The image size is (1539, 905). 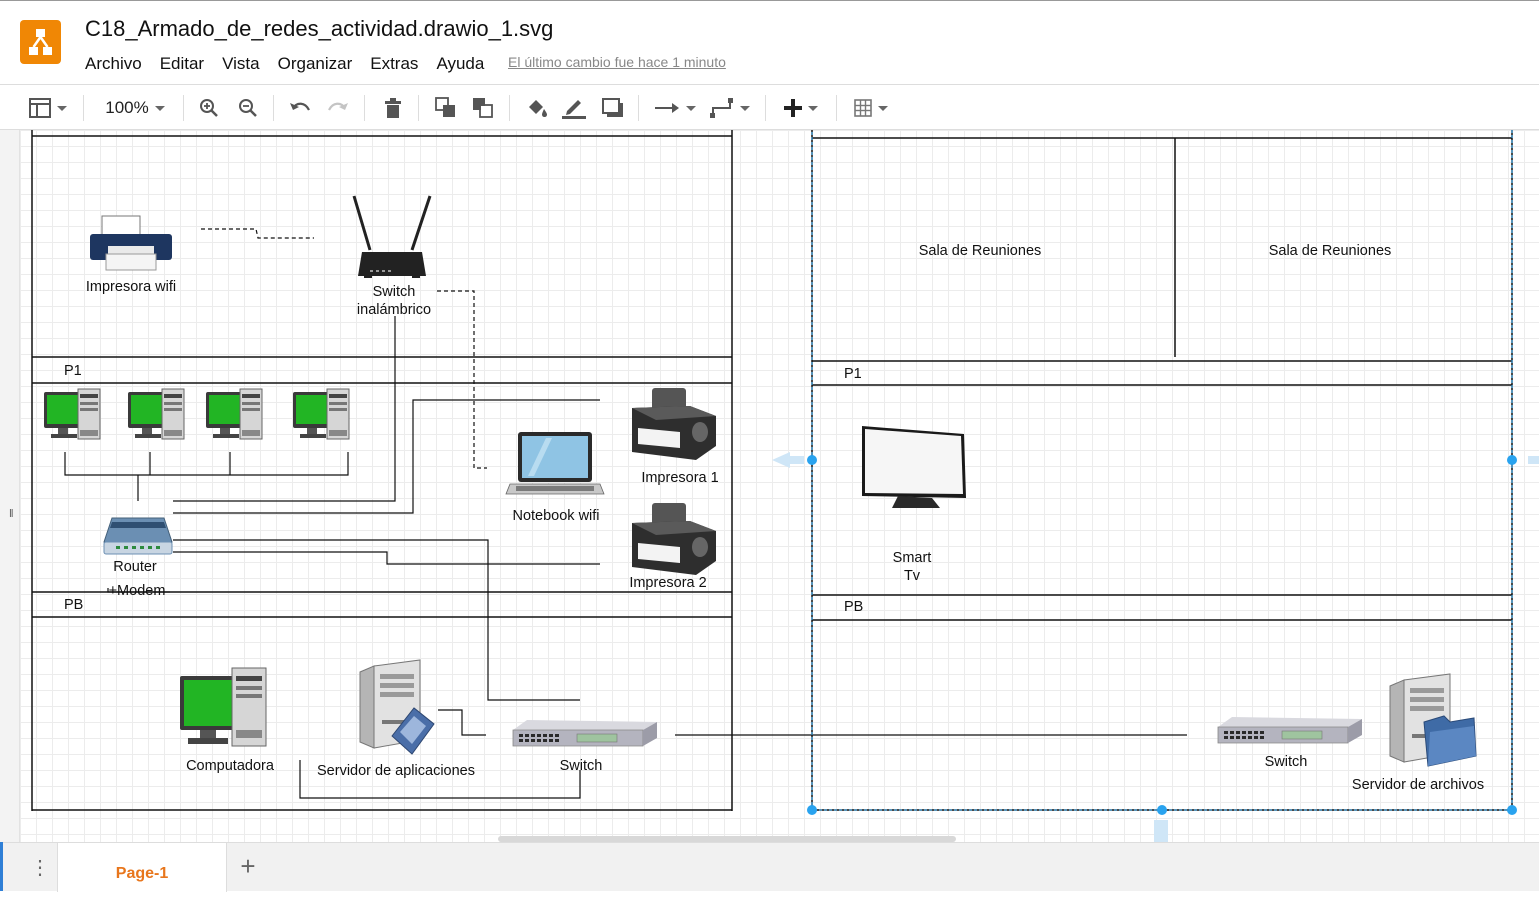 What do you see at coordinates (142, 867) in the screenshot?
I see `tab-page-1: Page-1` at bounding box center [142, 867].